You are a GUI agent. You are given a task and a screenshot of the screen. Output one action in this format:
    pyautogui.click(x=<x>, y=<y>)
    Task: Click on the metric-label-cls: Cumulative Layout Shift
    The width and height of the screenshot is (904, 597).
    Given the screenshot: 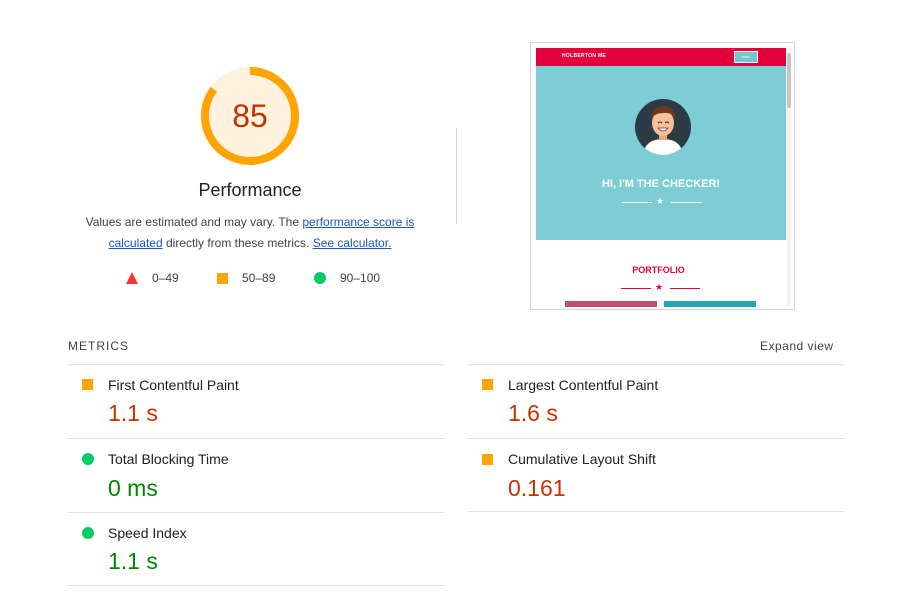 What is the action you would take?
    pyautogui.click(x=582, y=459)
    